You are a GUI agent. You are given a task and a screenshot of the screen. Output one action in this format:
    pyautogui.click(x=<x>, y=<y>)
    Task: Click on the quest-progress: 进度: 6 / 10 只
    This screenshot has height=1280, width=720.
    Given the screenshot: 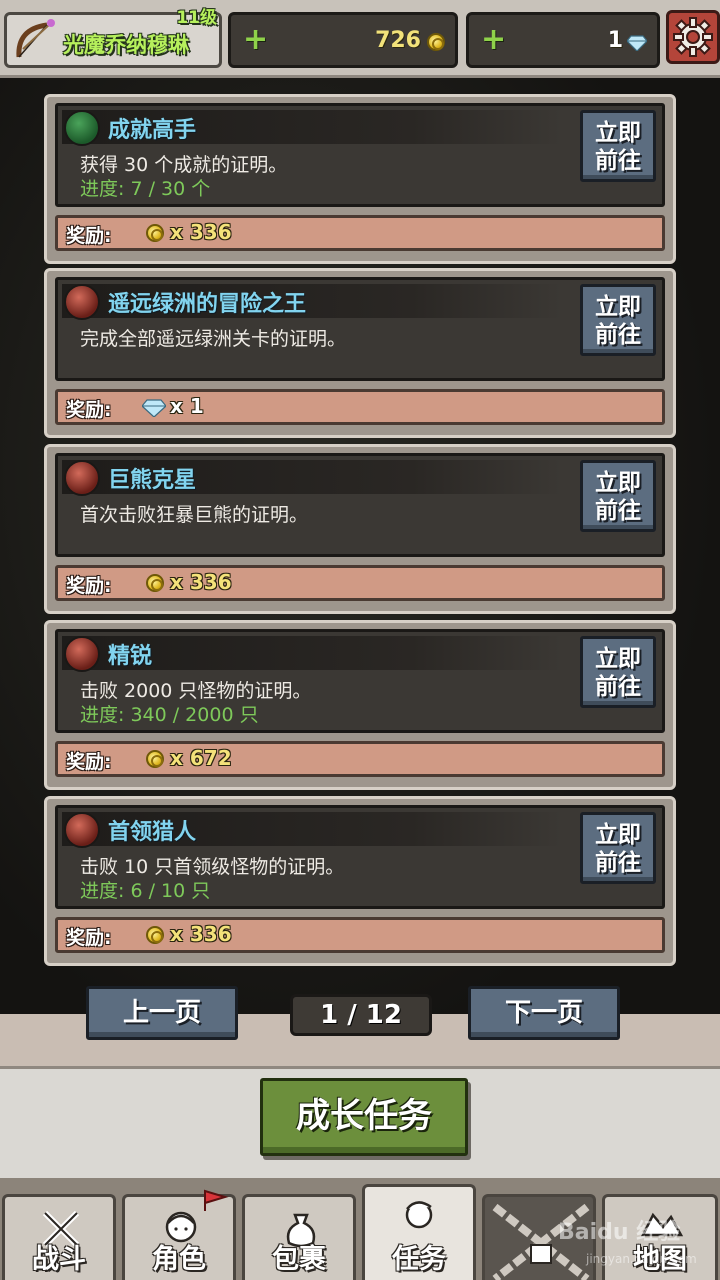 What is the action you would take?
    pyautogui.click(x=145, y=891)
    